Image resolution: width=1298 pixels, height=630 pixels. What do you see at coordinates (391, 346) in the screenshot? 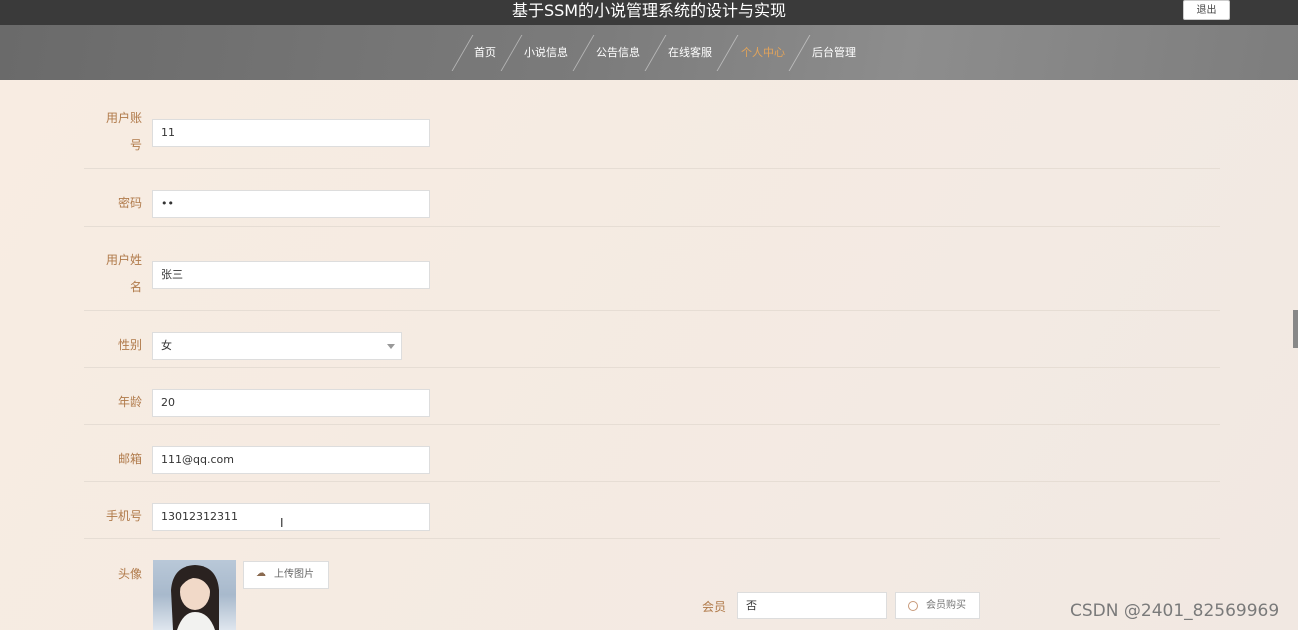
I see `chevron-down-icon` at bounding box center [391, 346].